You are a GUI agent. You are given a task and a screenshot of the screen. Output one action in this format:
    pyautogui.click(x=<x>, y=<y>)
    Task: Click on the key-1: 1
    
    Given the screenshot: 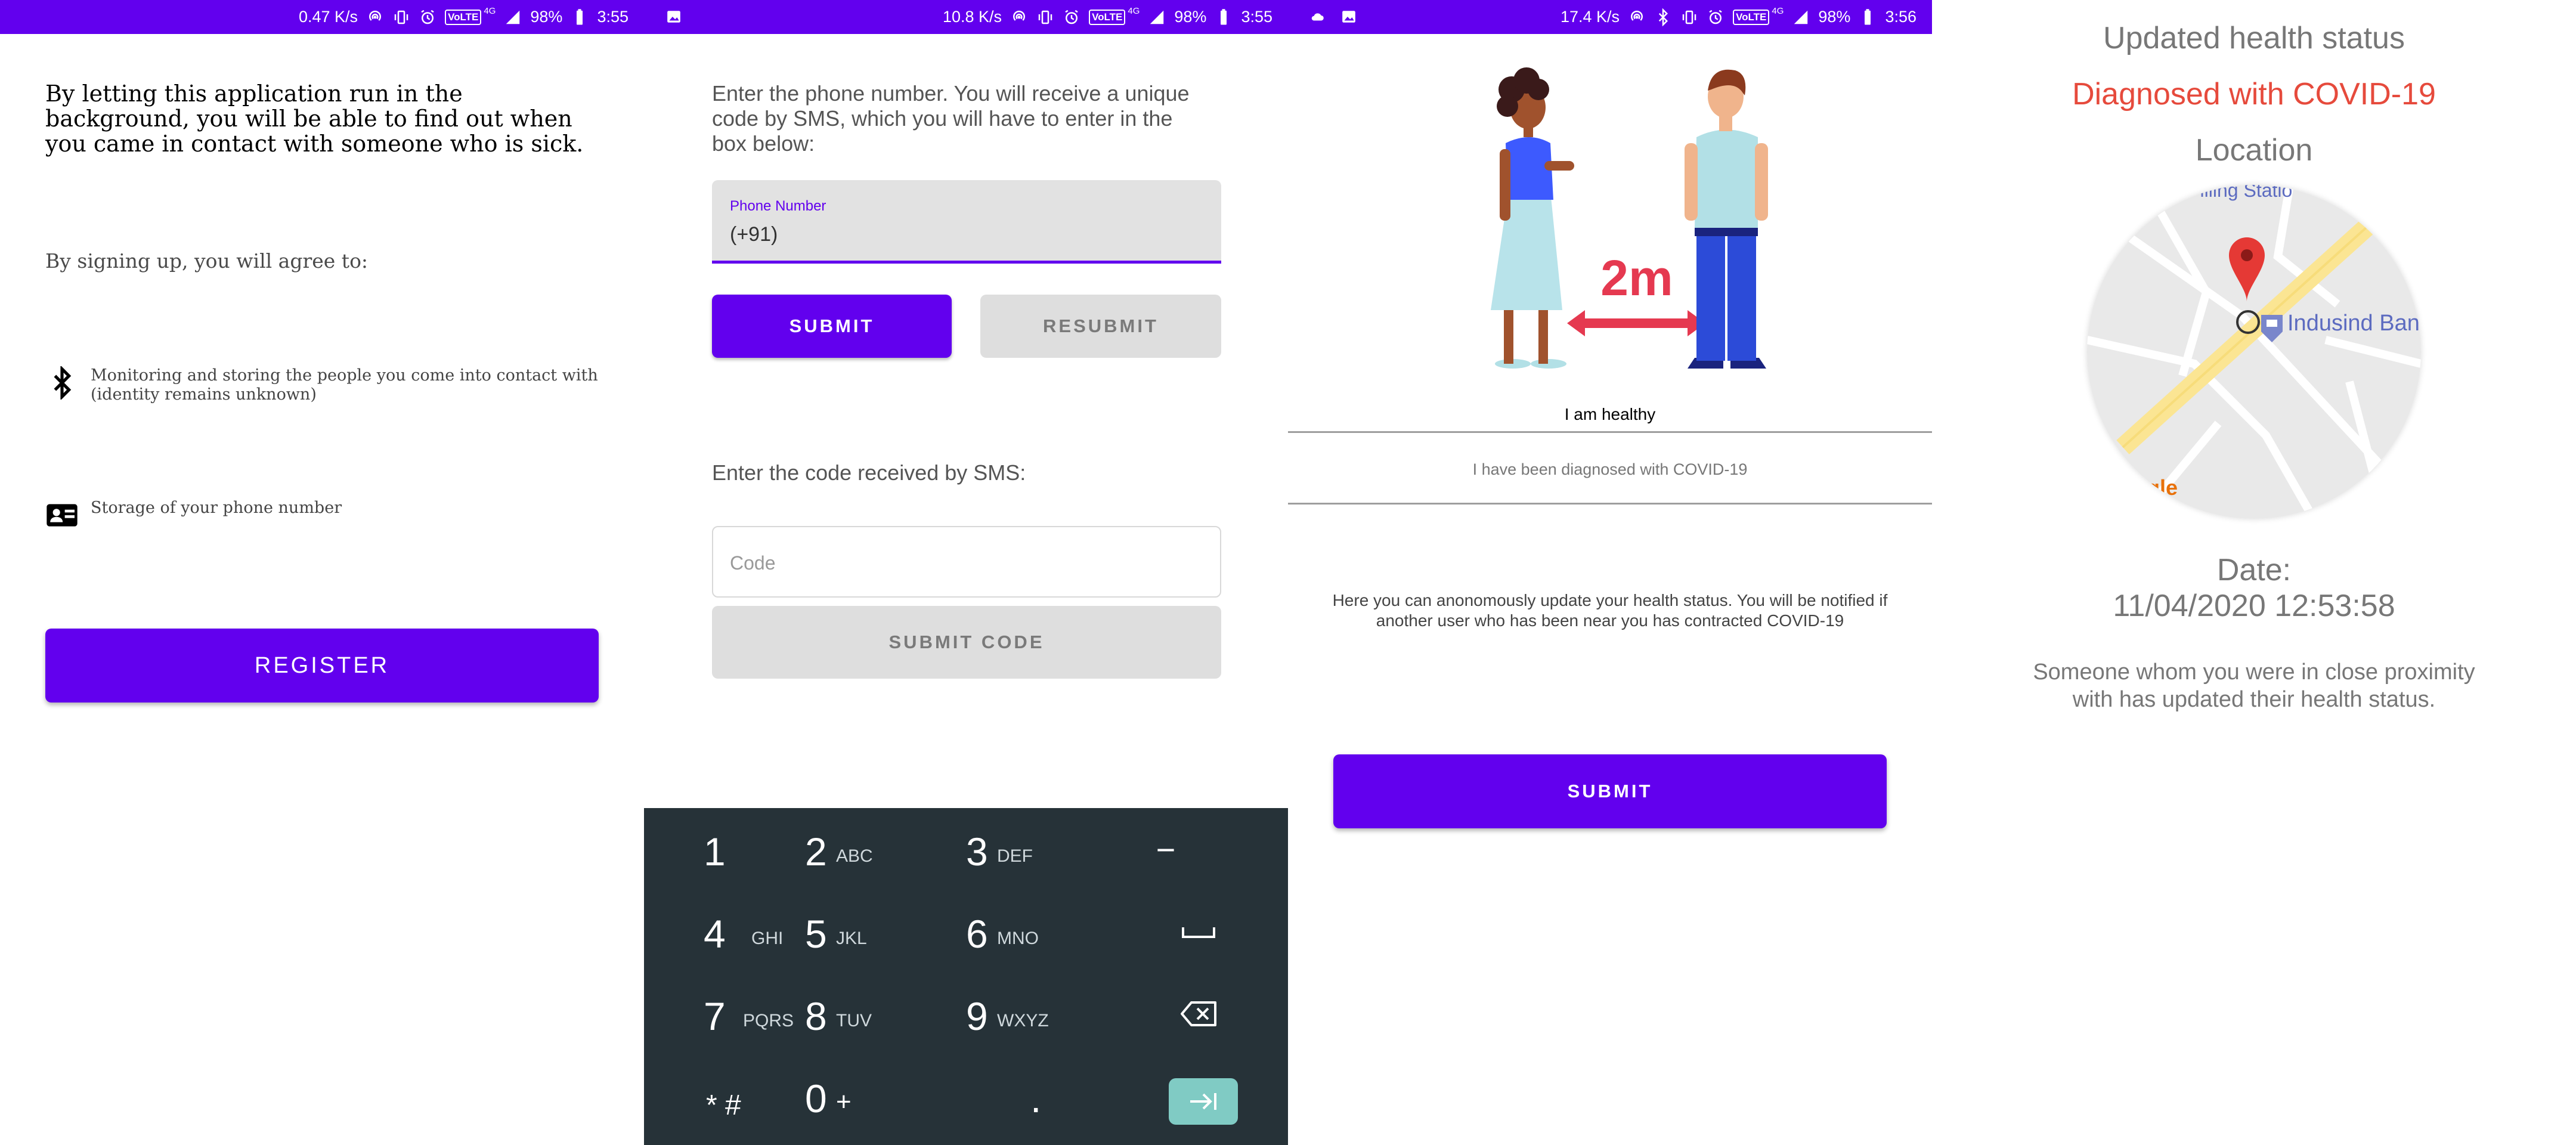 What is the action you would take?
    pyautogui.click(x=724, y=849)
    